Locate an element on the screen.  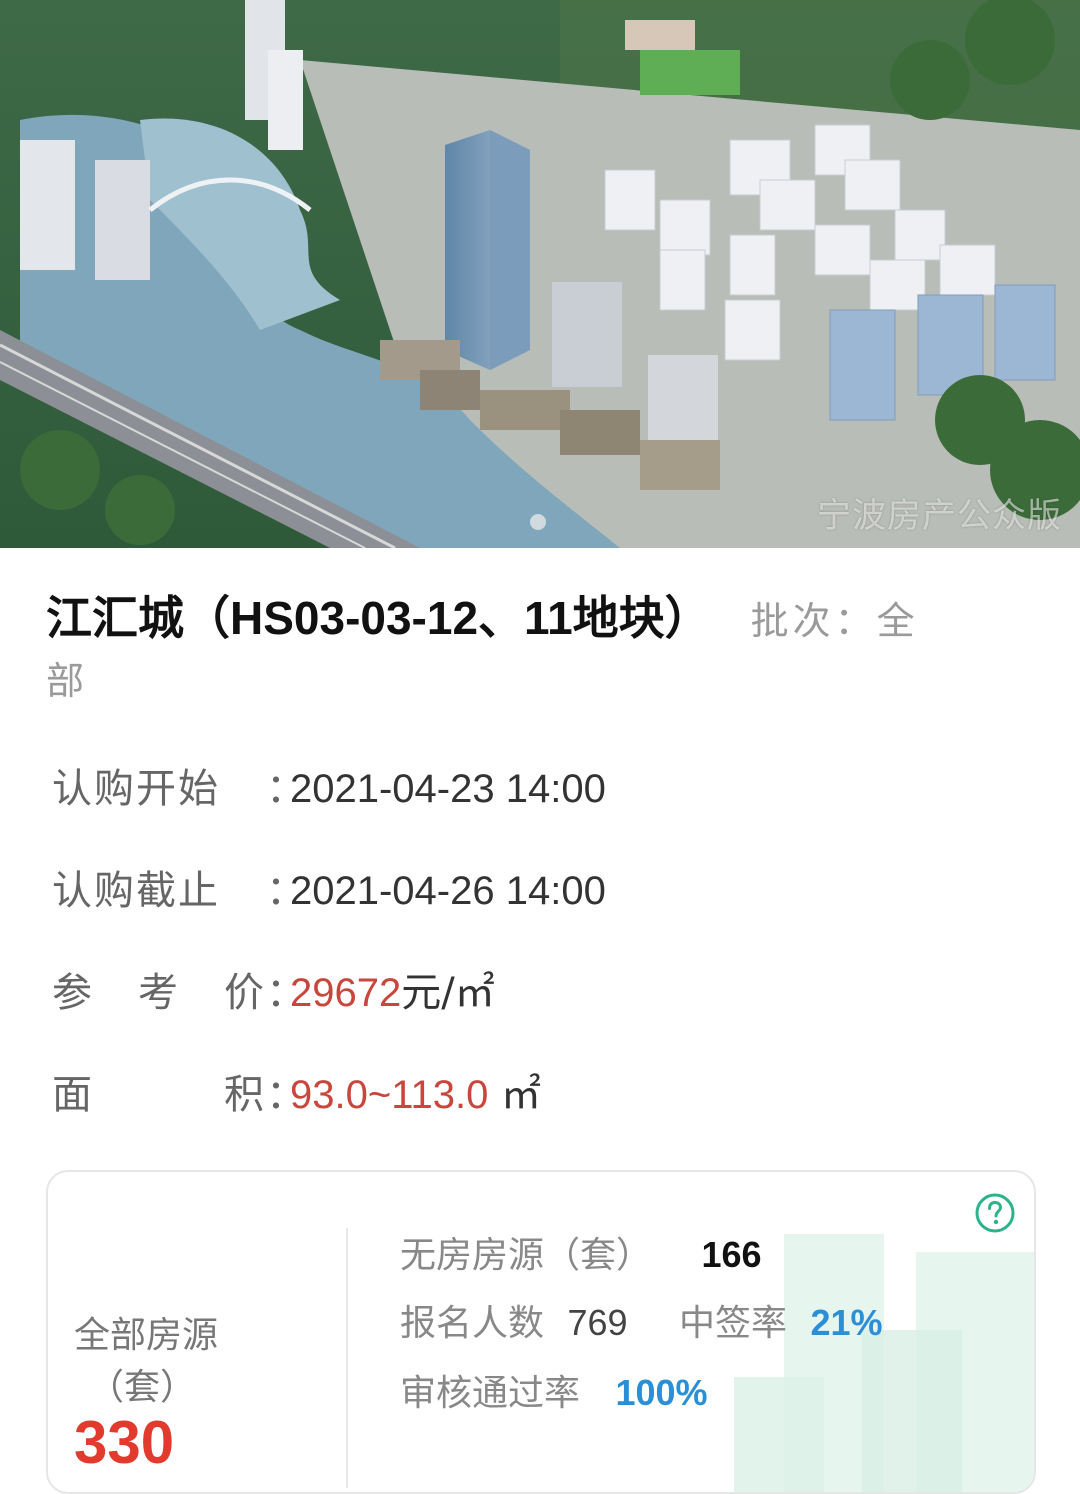
watermark-text: 宁波房产公众版 is located at coordinates (939, 516).